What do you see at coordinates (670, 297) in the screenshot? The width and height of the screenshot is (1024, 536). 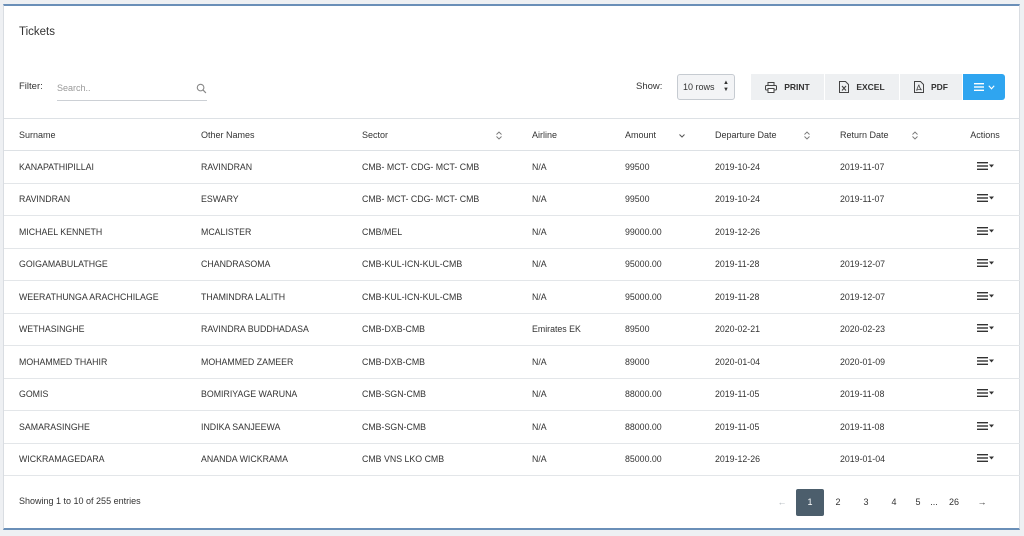 I see `amount-cell: 95000.00` at bounding box center [670, 297].